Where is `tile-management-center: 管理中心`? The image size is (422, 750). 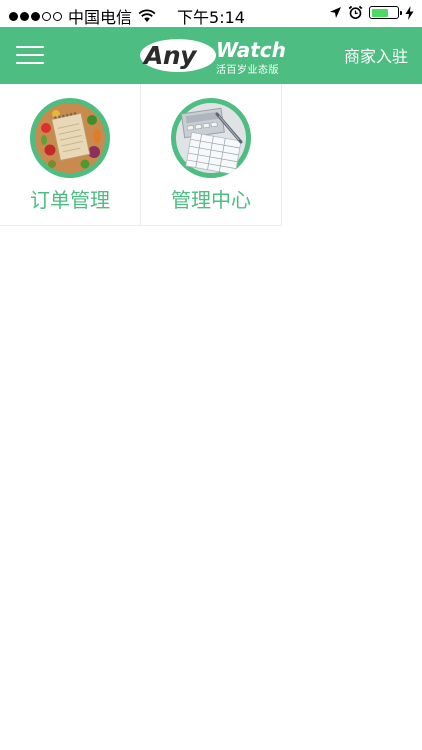
tile-management-center: 管理中心 is located at coordinates (211, 155).